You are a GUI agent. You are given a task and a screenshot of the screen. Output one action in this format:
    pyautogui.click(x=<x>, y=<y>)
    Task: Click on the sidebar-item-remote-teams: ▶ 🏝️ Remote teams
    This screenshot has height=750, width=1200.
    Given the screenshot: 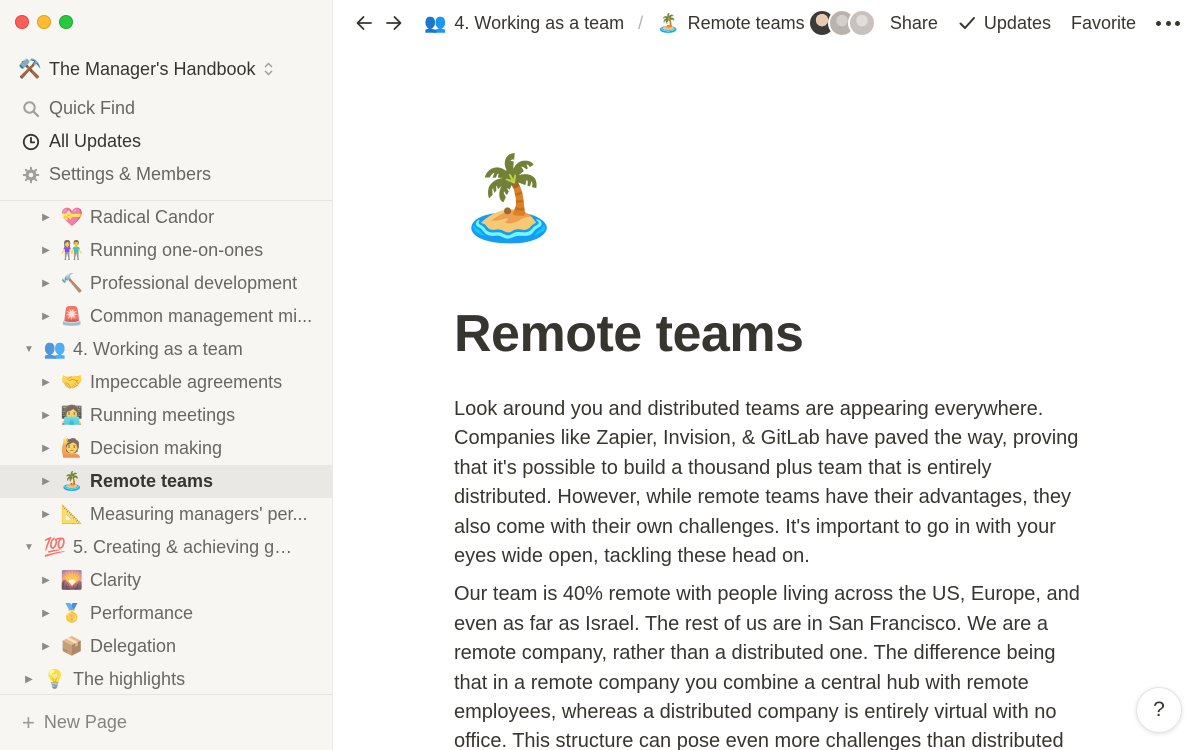 What is the action you would take?
    pyautogui.click(x=166, y=481)
    